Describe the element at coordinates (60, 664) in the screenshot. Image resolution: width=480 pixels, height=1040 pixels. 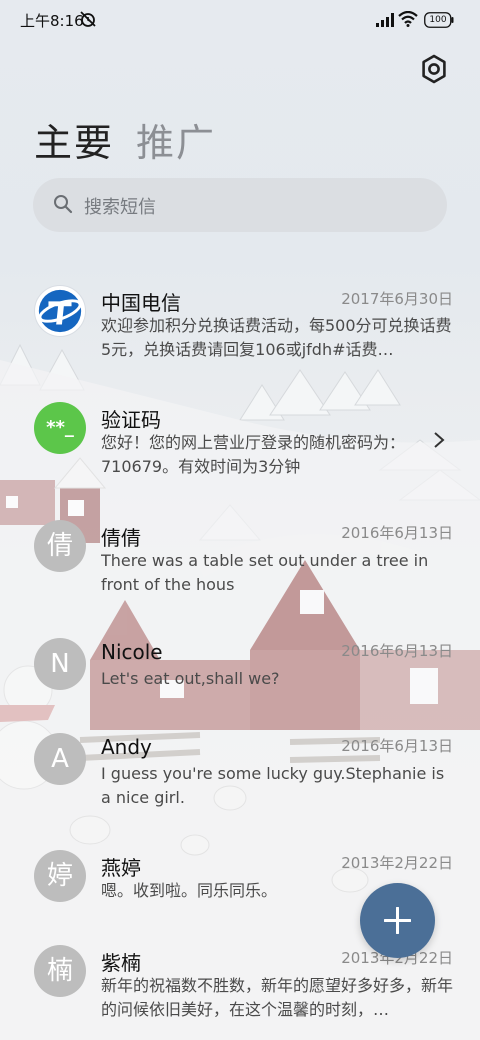
I see `avatar: N` at that location.